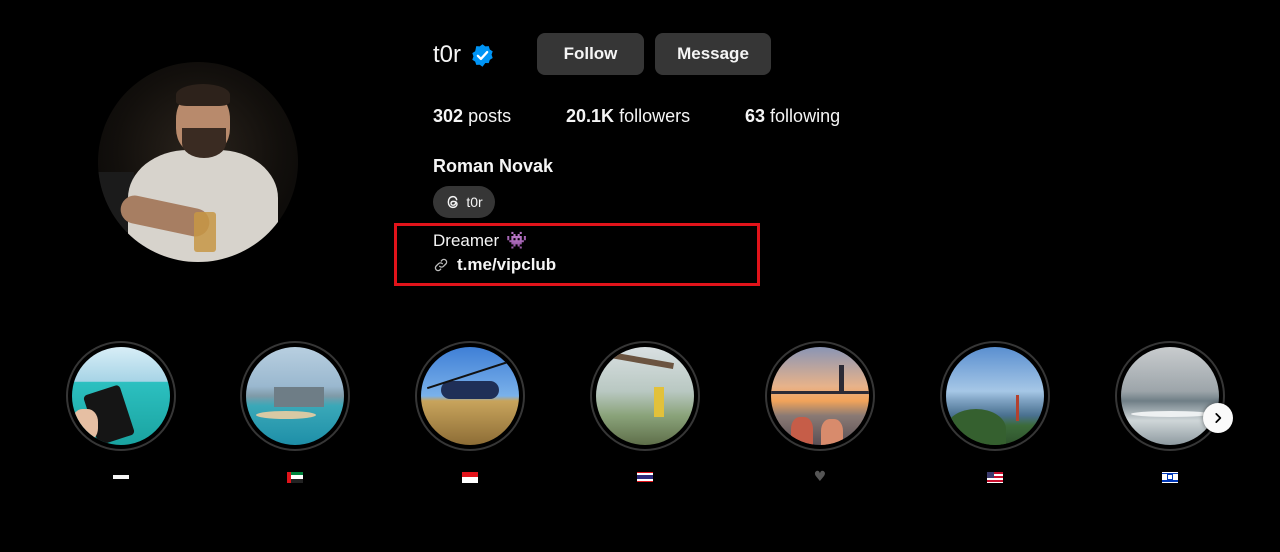  What do you see at coordinates (490, 116) in the screenshot?
I see `posts-label: posts` at bounding box center [490, 116].